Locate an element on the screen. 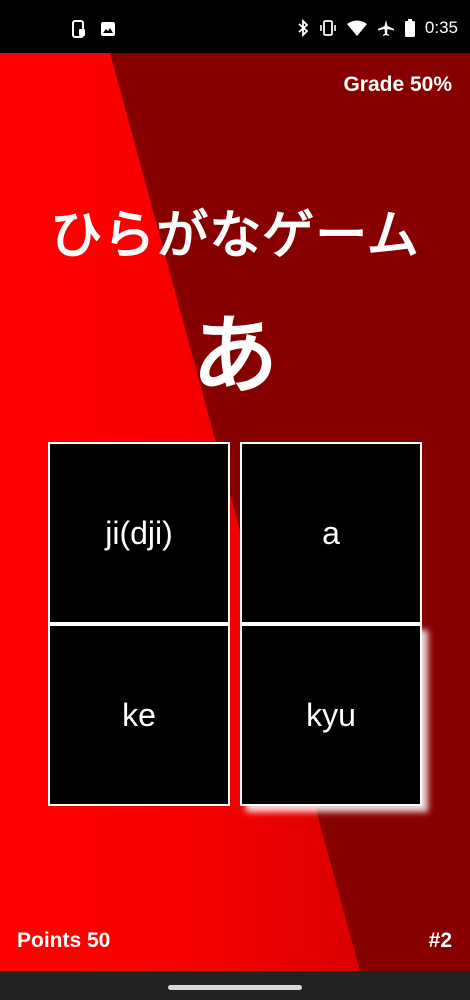 The image size is (470, 1000). answer-button-2: a is located at coordinates (331, 533).